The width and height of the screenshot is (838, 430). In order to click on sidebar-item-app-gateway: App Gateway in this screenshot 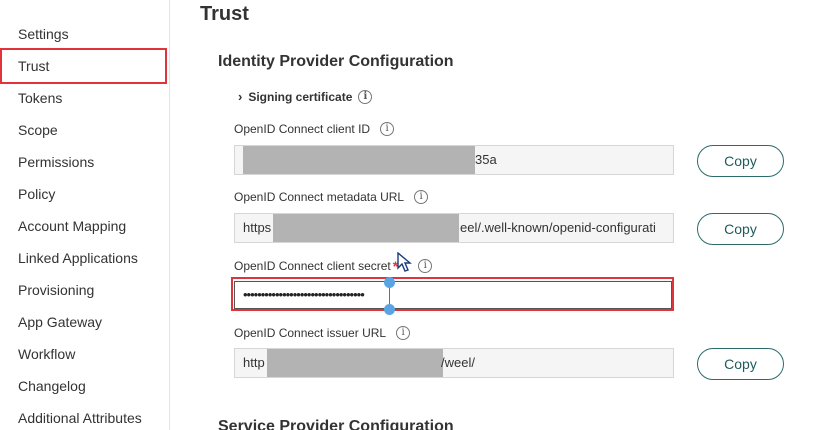, I will do `click(84, 322)`.